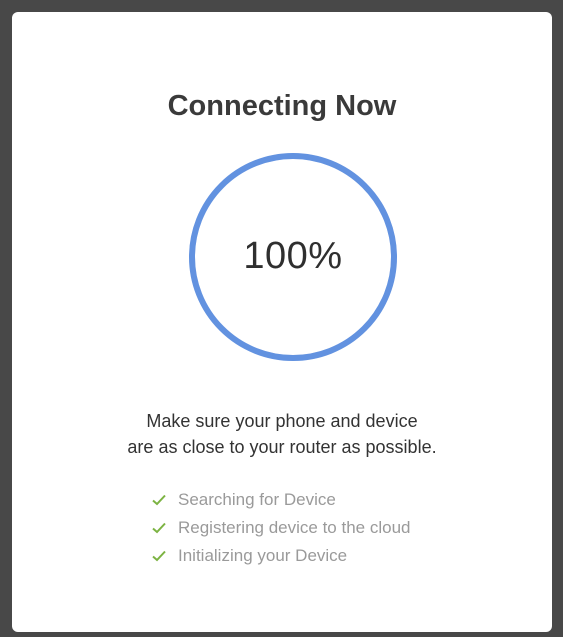  Describe the element at coordinates (282, 421) in the screenshot. I see `instruction-line-1: Make sure your phone and device` at that location.